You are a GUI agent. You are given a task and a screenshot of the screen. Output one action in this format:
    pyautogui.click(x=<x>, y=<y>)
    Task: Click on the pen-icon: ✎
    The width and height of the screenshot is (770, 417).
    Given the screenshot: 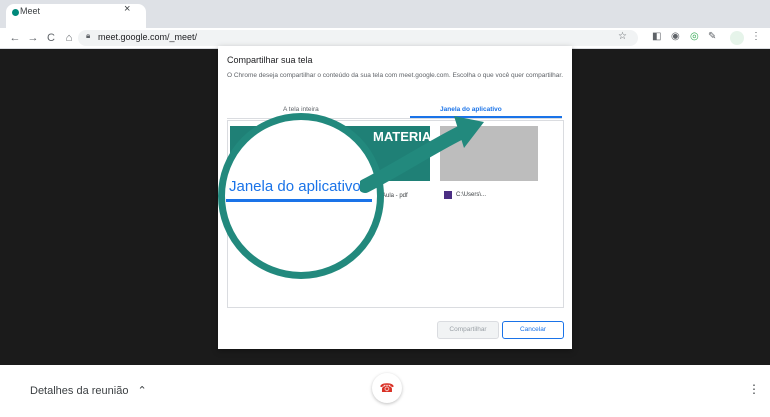 What is the action you would take?
    pyautogui.click(x=712, y=36)
    